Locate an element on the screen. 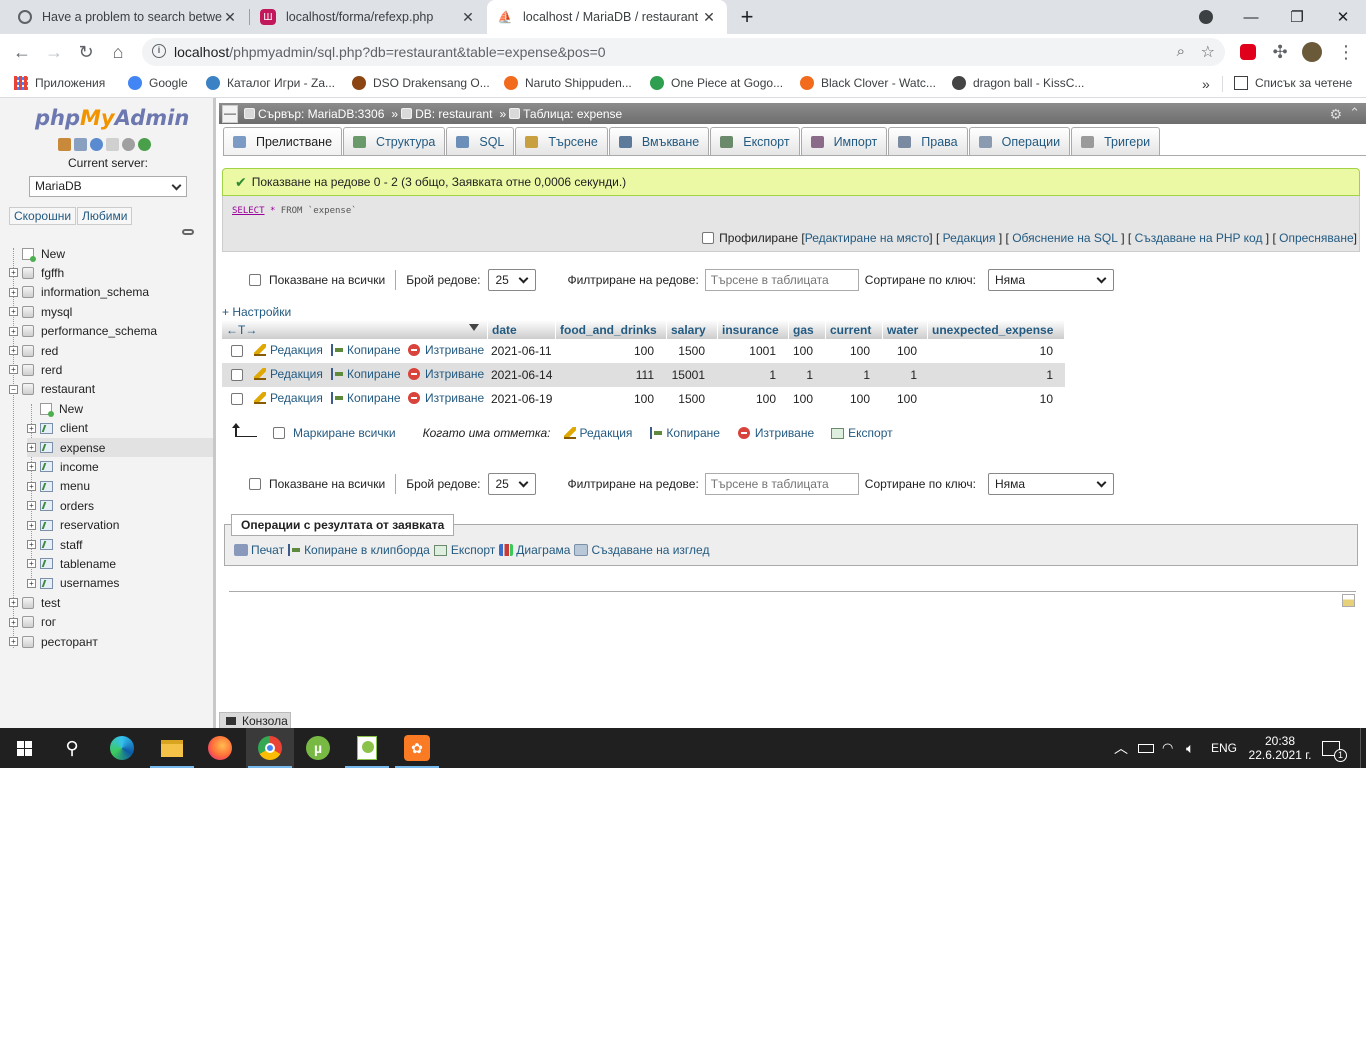  tree-table-11: + income is located at coordinates (120, 466).